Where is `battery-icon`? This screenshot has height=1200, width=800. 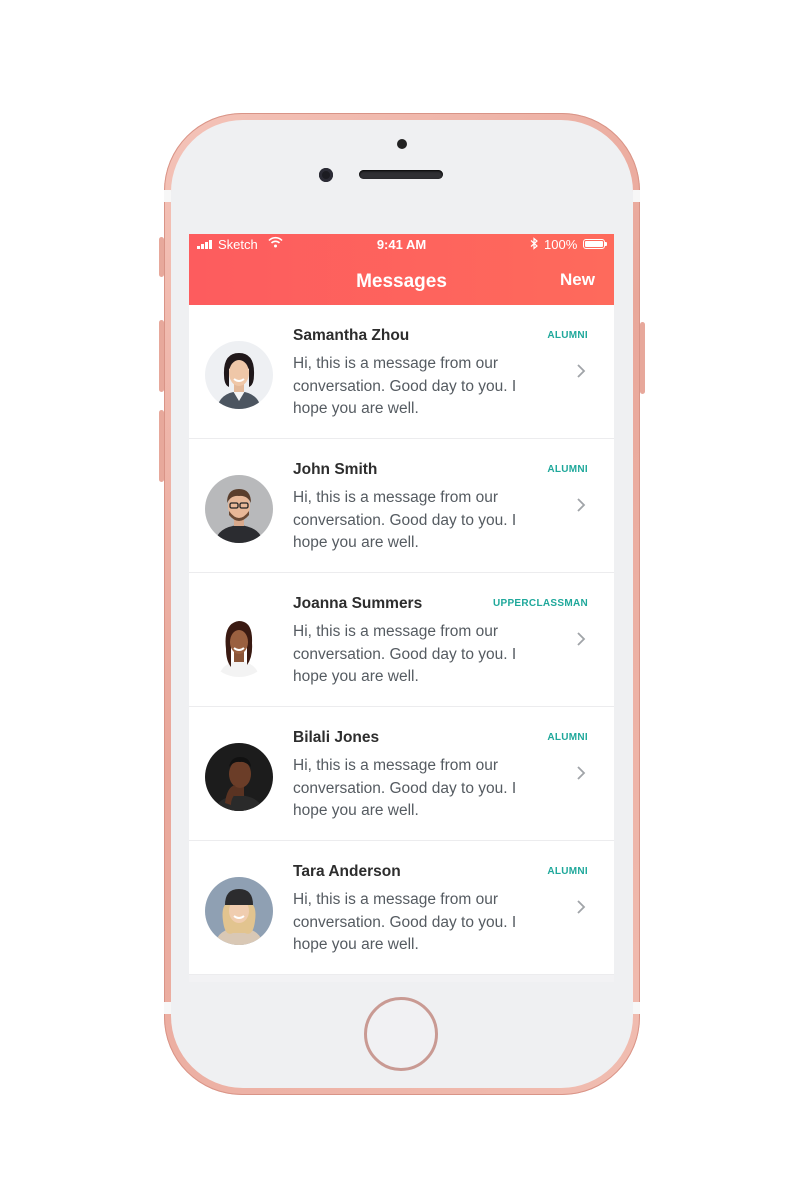
battery-icon is located at coordinates (595, 244).